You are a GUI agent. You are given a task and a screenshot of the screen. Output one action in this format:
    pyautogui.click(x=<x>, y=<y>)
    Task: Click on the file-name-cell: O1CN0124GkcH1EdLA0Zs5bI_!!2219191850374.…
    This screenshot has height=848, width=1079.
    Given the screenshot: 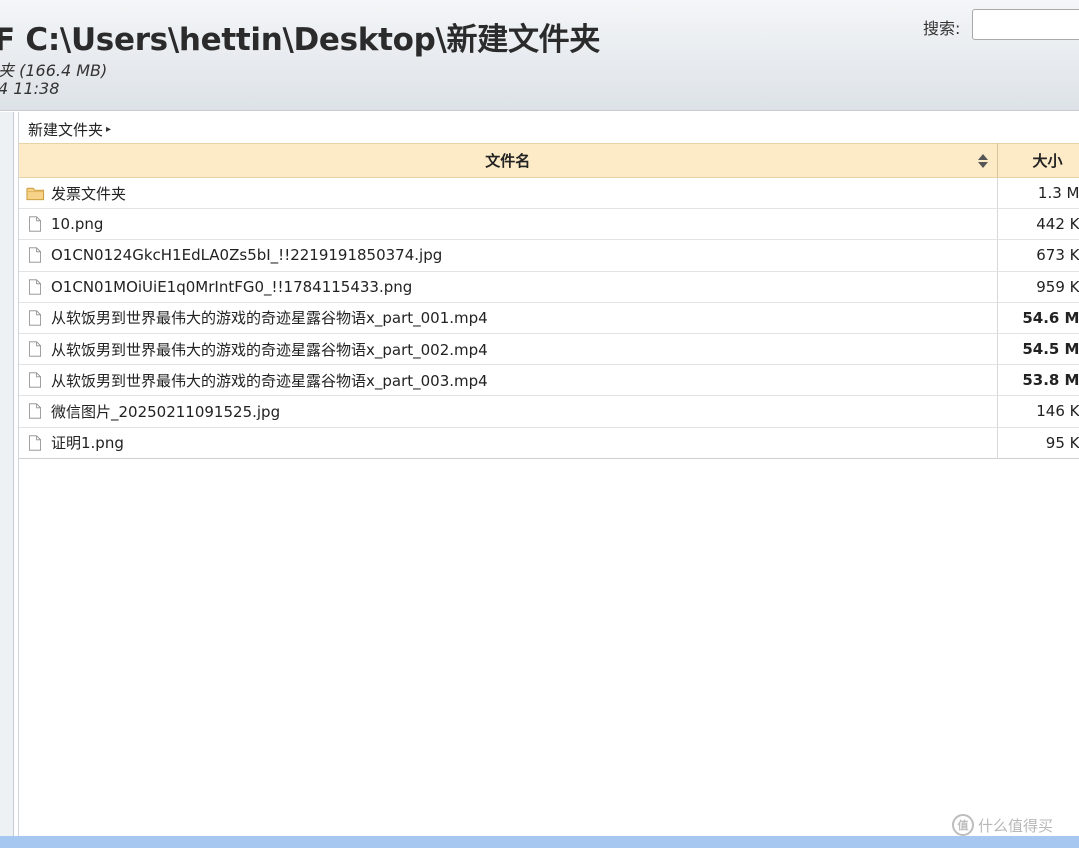 What is the action you would take?
    pyautogui.click(x=508, y=255)
    